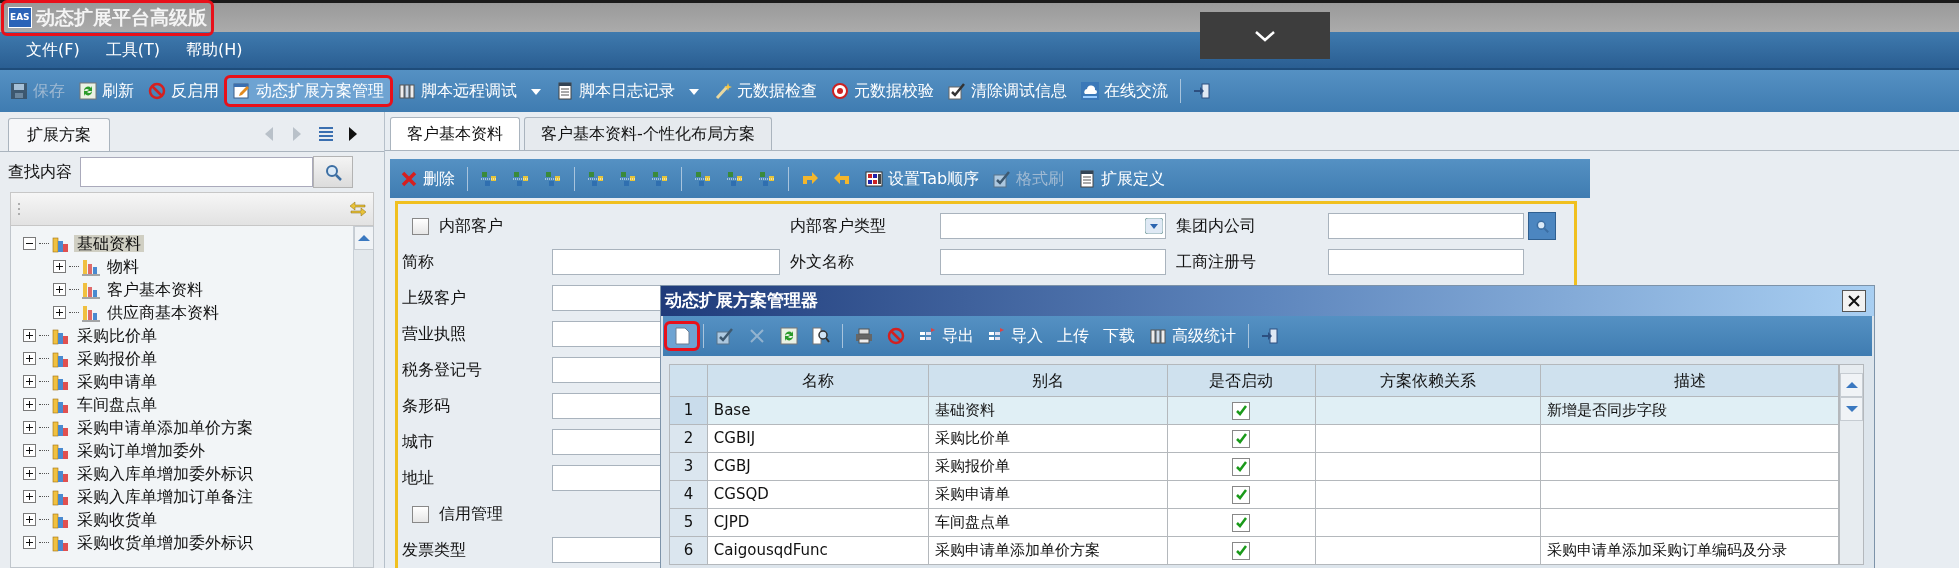 This screenshot has height=568, width=1959. Describe the element at coordinates (688, 438) in the screenshot. I see `row-number: 2` at that location.